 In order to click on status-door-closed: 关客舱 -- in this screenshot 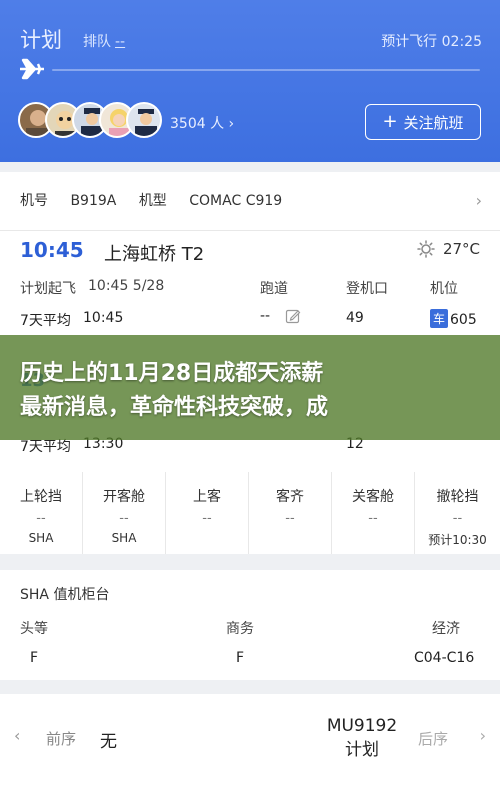, I will do `click(373, 513)`.